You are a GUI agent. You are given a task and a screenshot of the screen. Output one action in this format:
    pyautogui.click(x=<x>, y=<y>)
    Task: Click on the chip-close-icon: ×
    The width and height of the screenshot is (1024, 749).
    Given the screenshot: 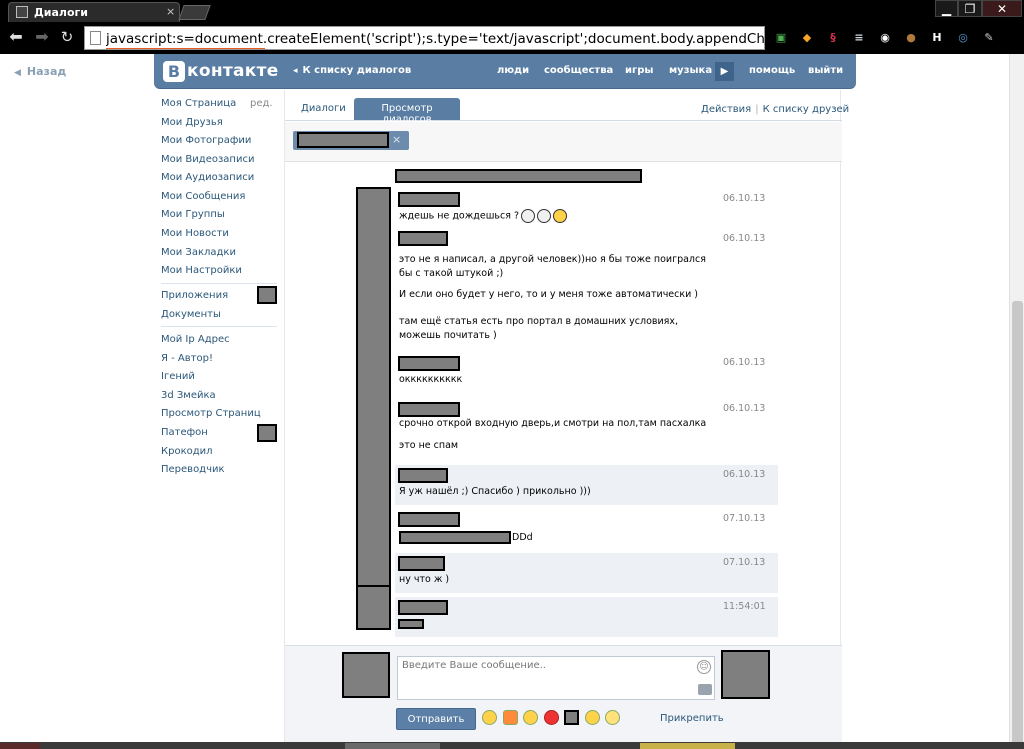 What is the action you would take?
    pyautogui.click(x=396, y=139)
    